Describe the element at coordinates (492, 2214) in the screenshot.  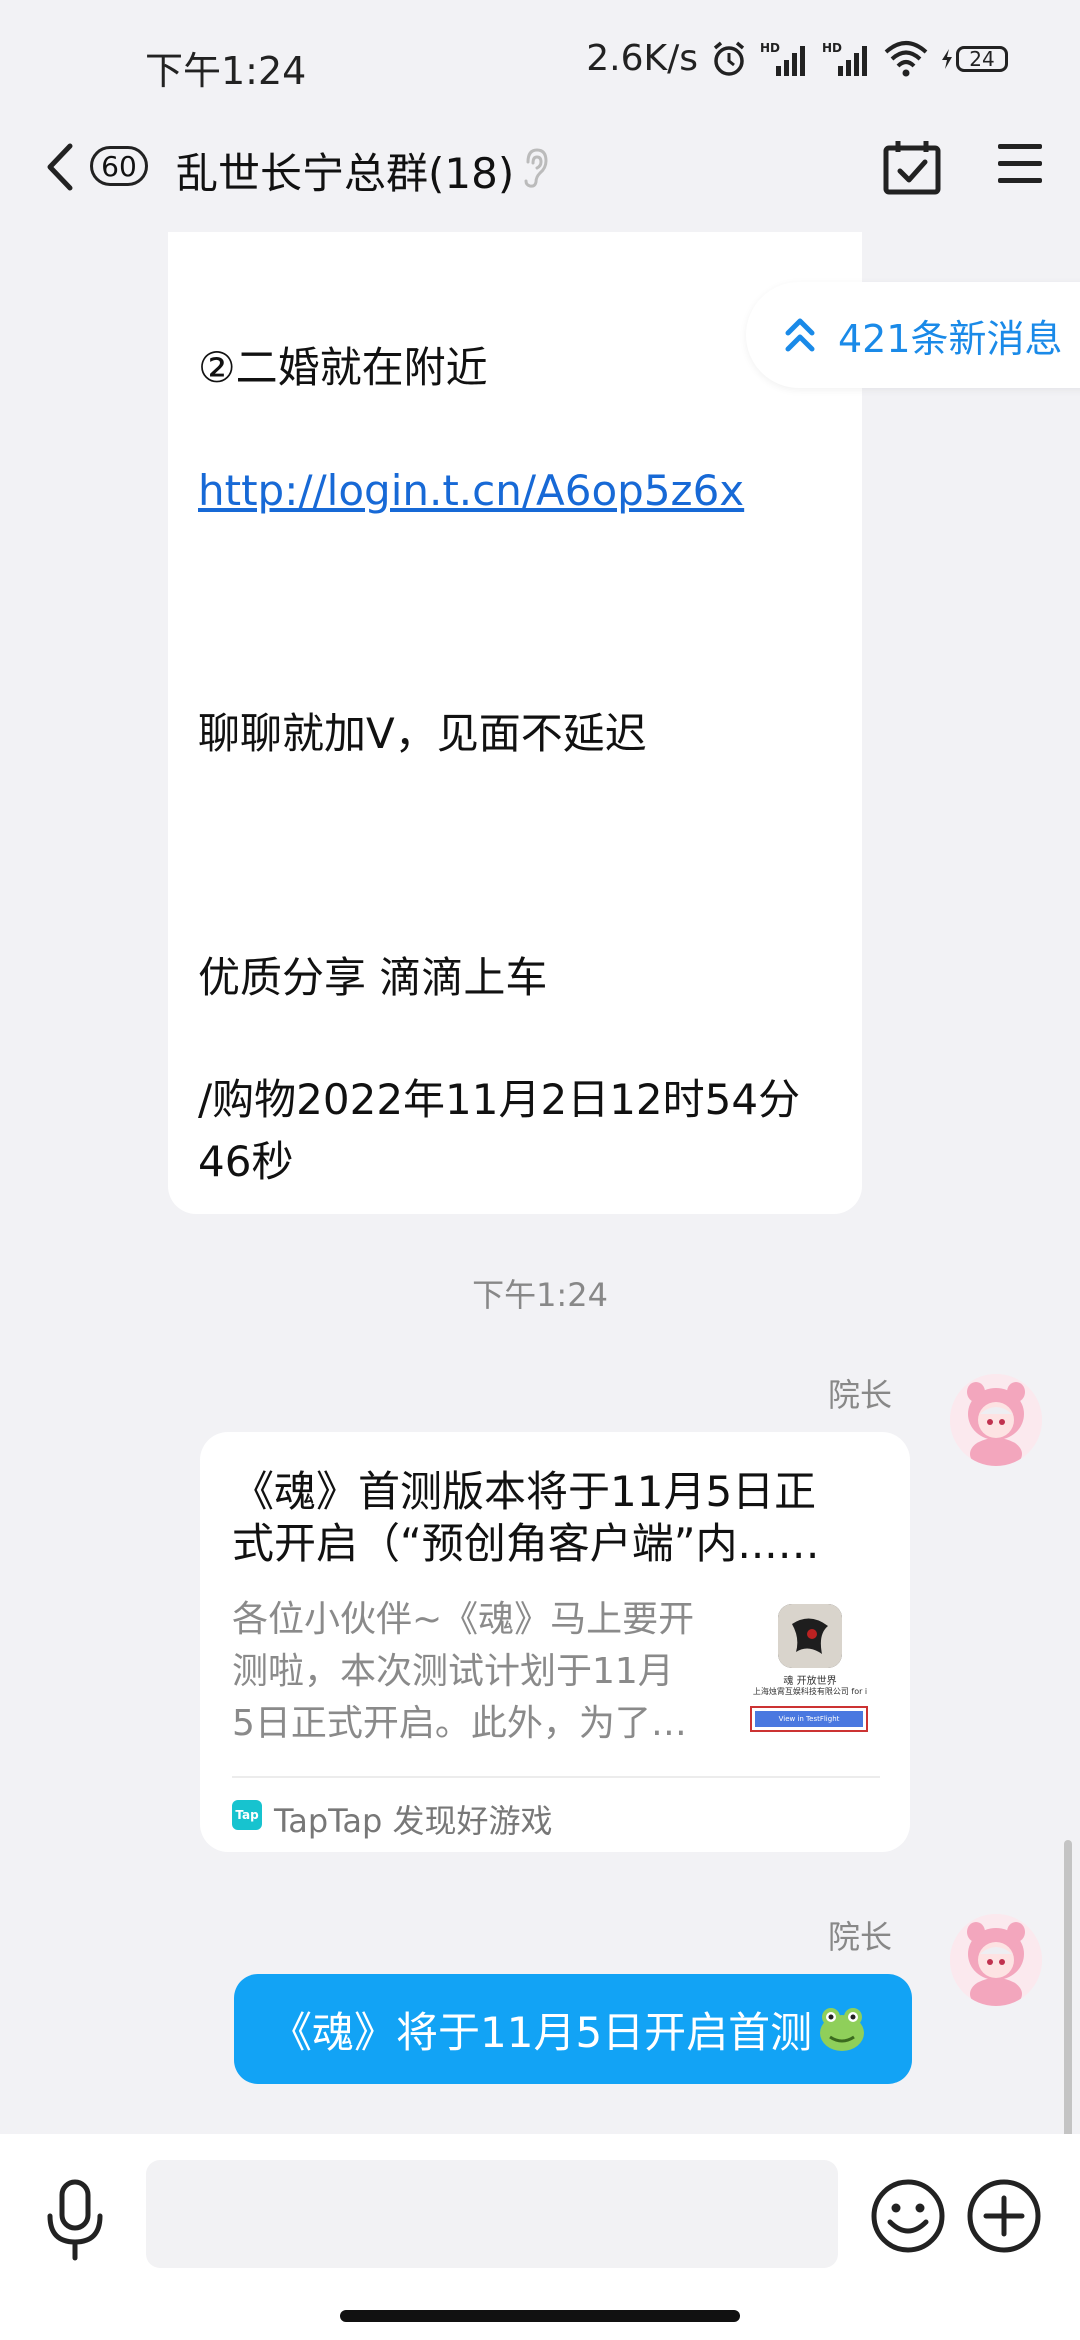
I see `message-input` at that location.